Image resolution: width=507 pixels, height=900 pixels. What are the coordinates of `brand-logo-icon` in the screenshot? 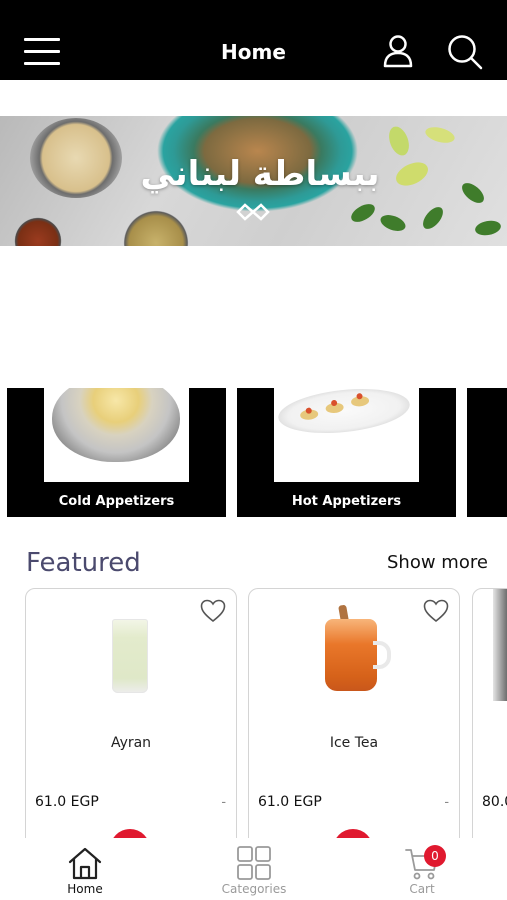 It's located at (253, 212).